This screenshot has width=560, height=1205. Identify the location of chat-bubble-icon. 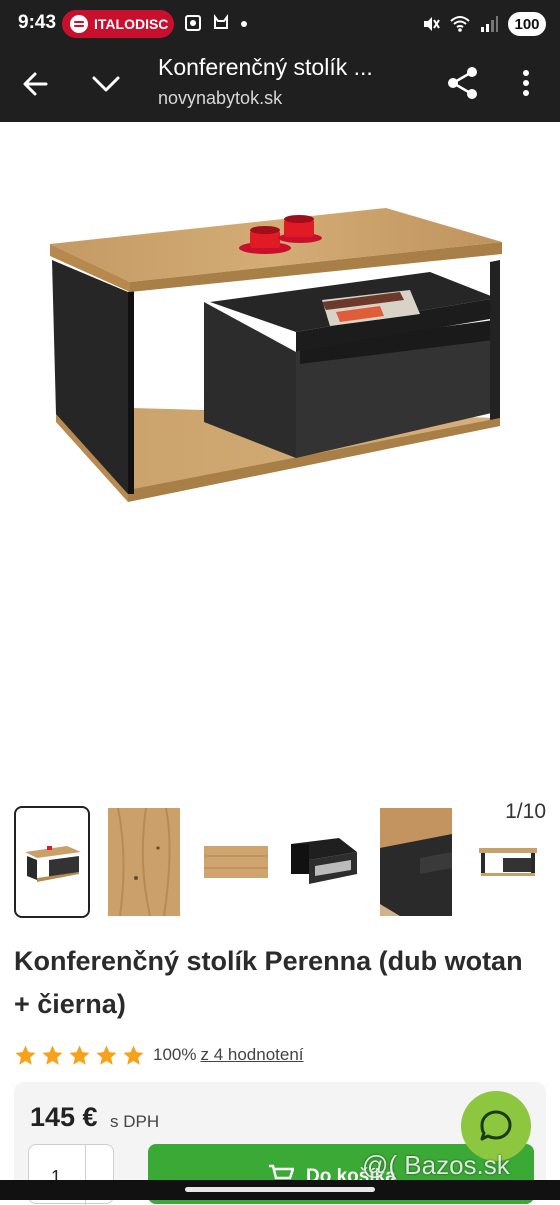
(496, 1125).